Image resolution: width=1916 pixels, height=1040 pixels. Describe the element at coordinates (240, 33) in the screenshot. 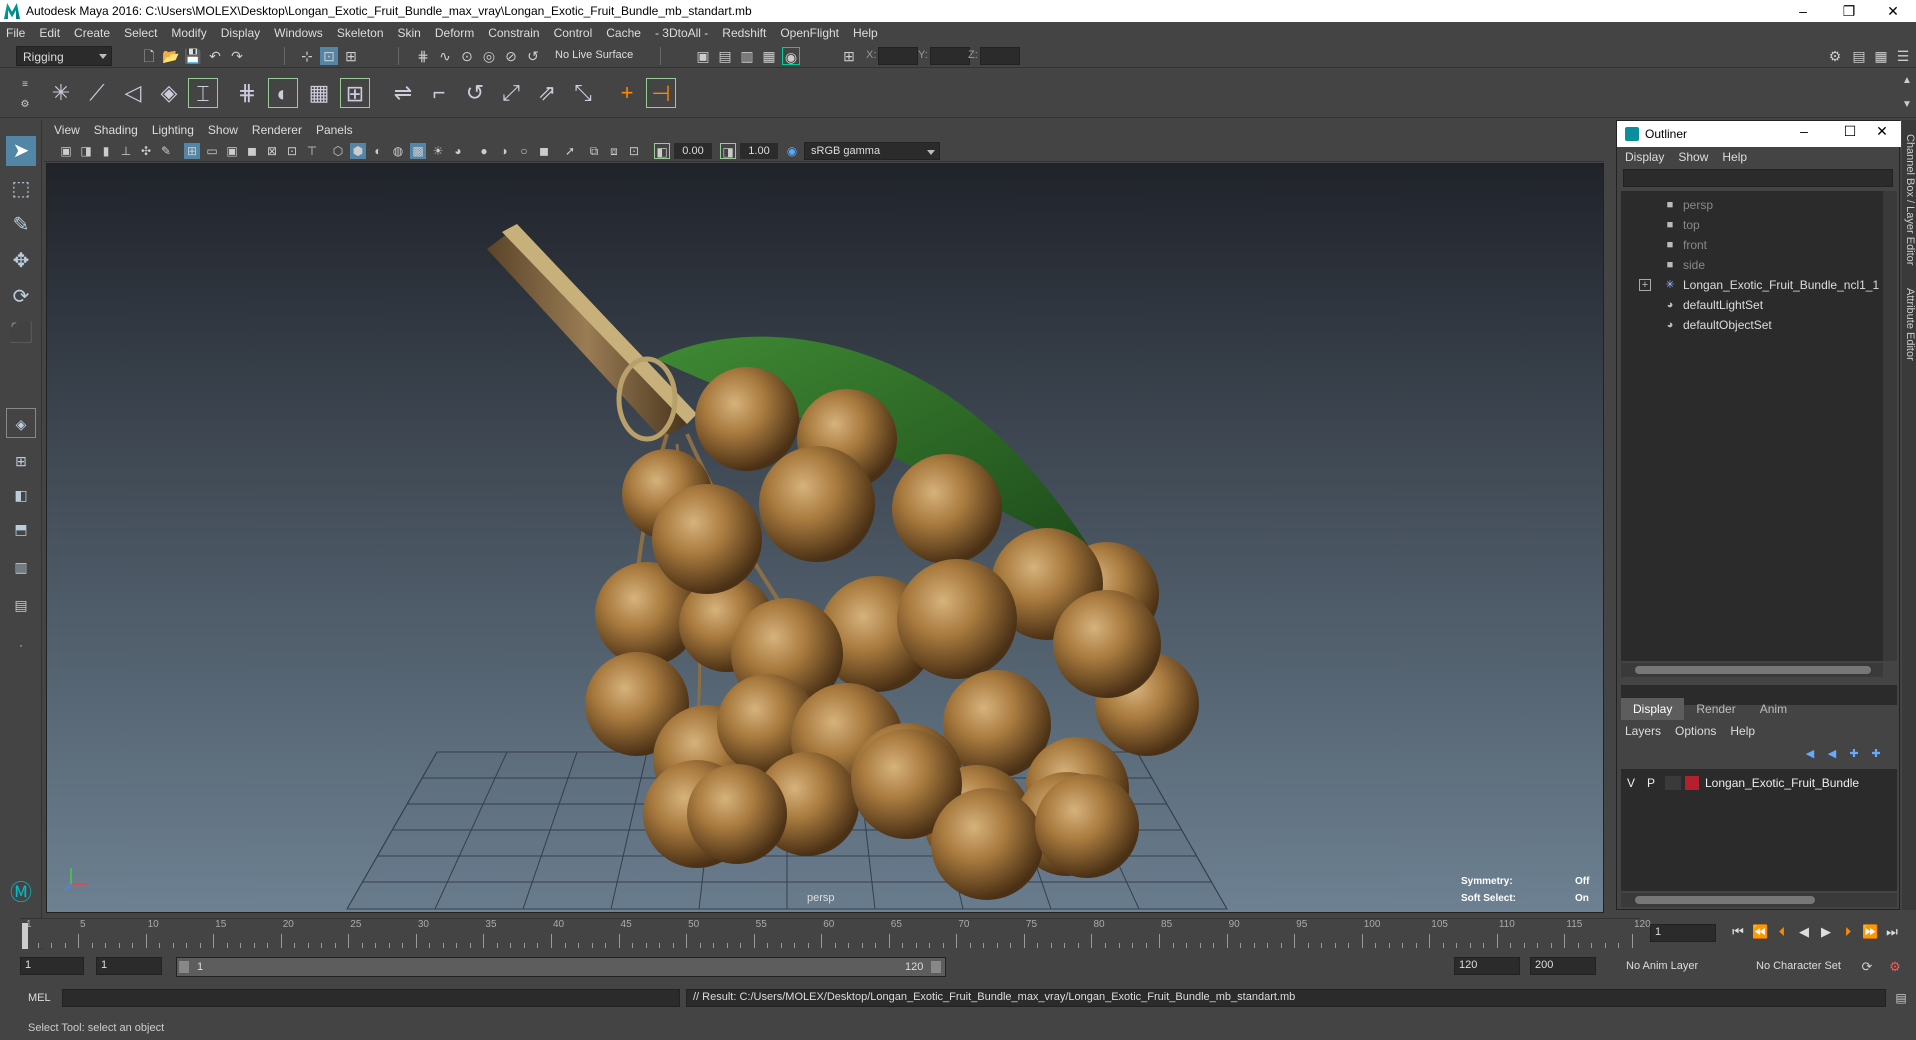

I see `menu-display: Display` at that location.